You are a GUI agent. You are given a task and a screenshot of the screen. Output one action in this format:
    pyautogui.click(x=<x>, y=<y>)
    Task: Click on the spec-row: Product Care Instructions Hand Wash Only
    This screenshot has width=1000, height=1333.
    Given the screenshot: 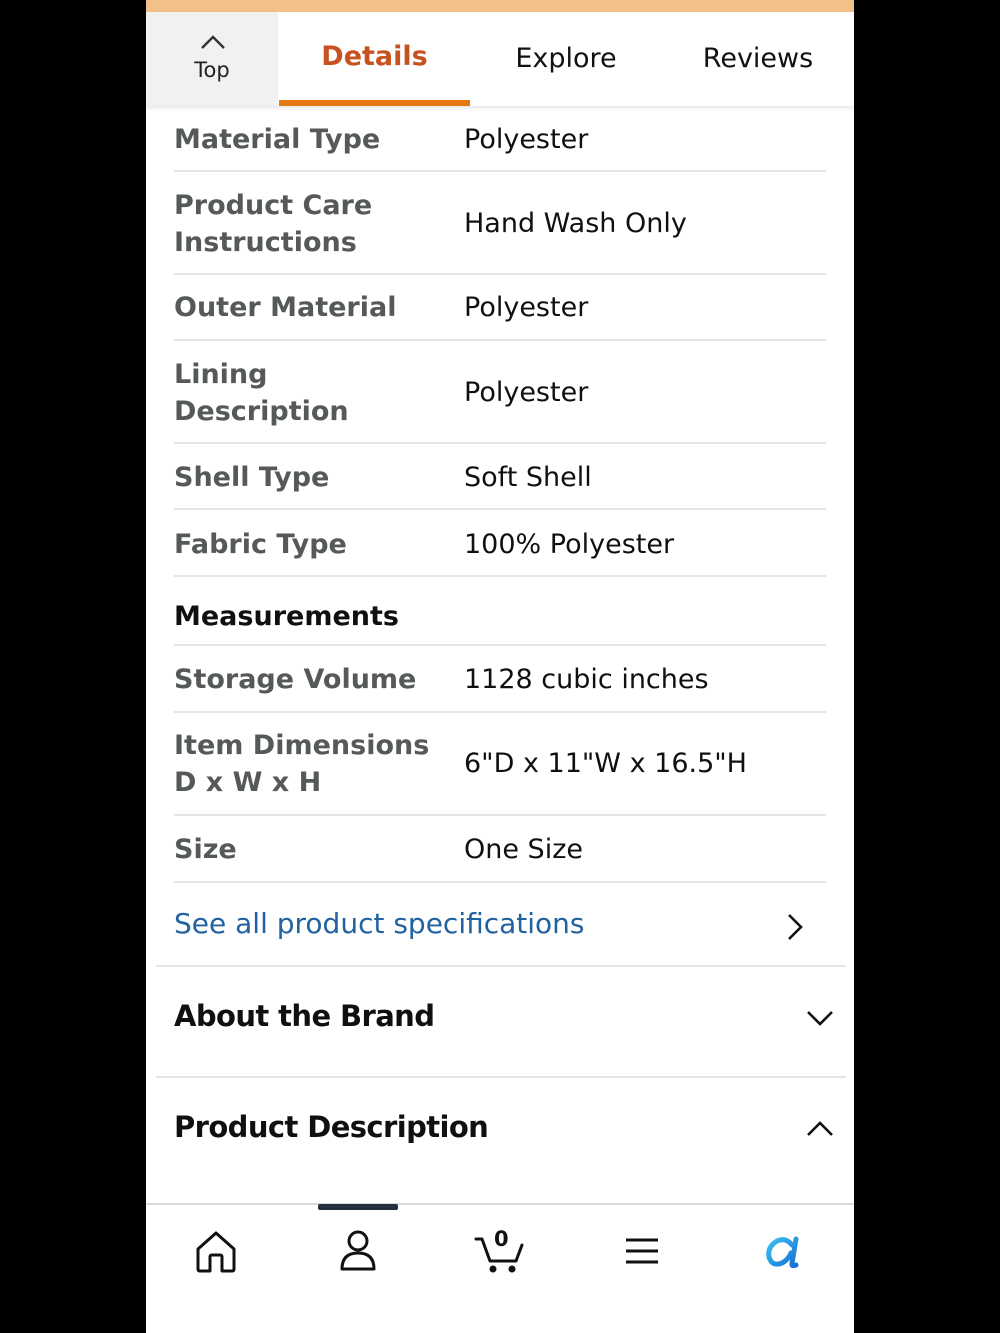 What is the action you would take?
    pyautogui.click(x=500, y=223)
    